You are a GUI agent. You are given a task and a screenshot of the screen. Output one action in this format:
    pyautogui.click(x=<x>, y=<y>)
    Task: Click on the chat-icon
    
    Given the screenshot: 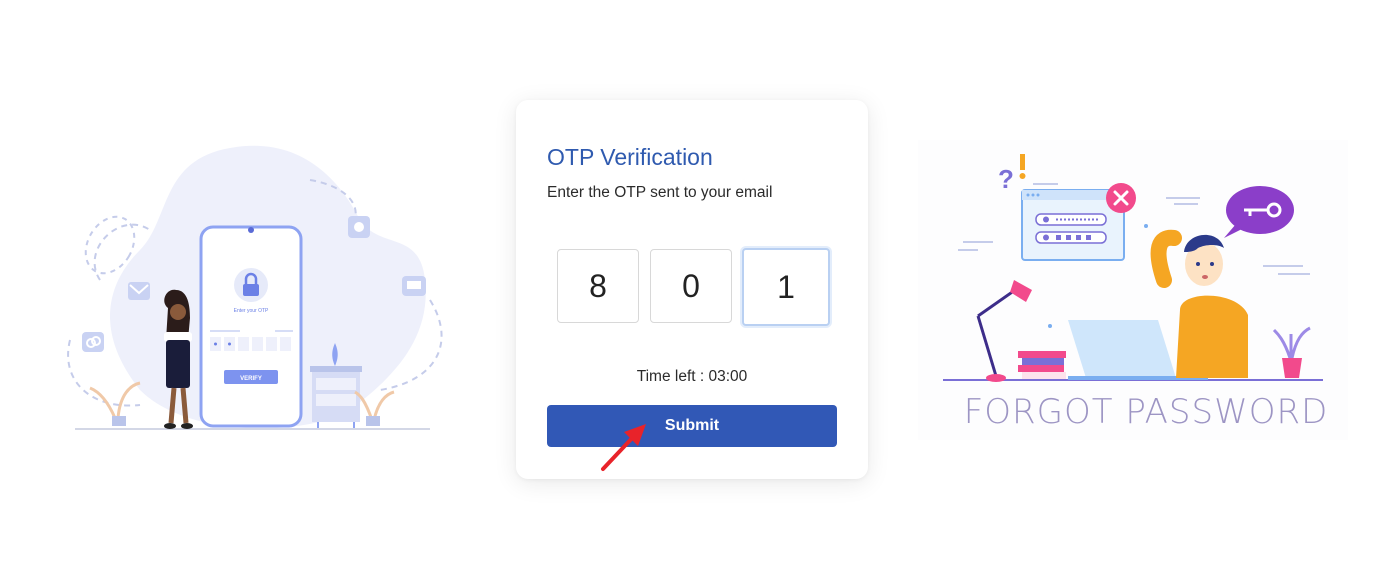 What is the action you would take?
    pyautogui.click(x=414, y=286)
    